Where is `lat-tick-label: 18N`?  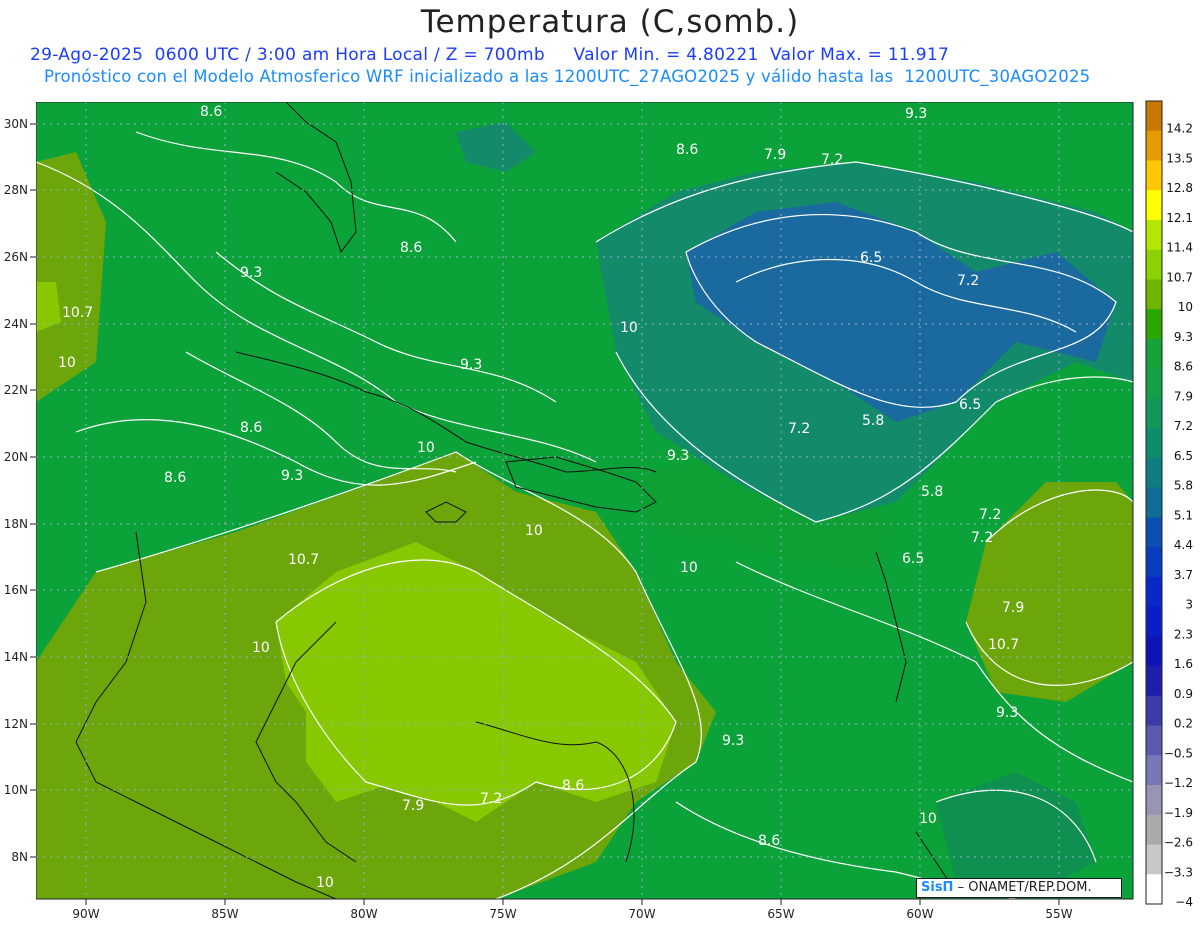
lat-tick-label: 18N is located at coordinates (16, 524).